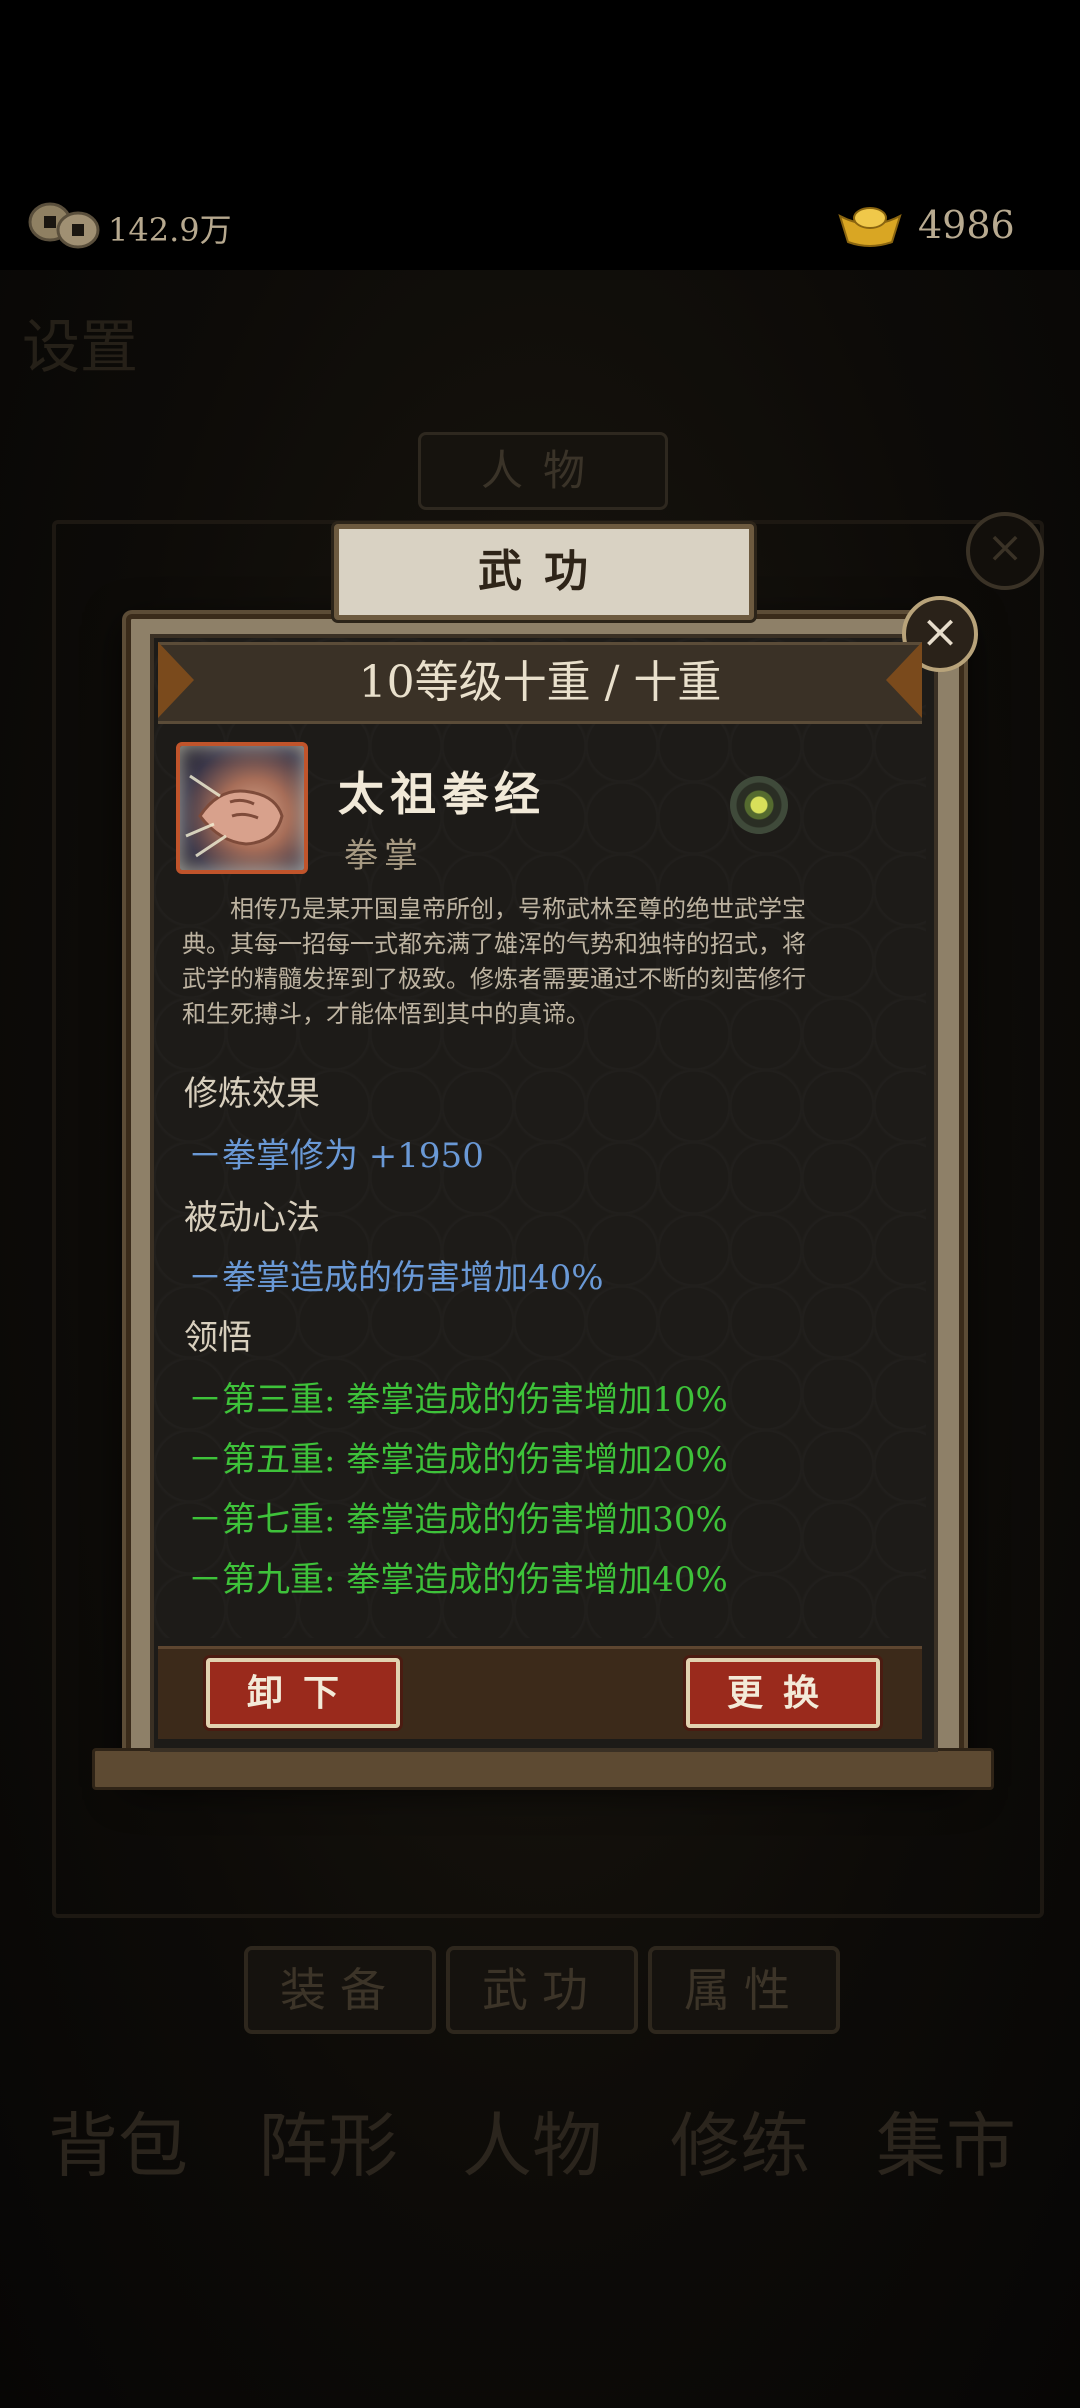  Describe the element at coordinates (80, 342) in the screenshot. I see `settings-label: 设置` at that location.